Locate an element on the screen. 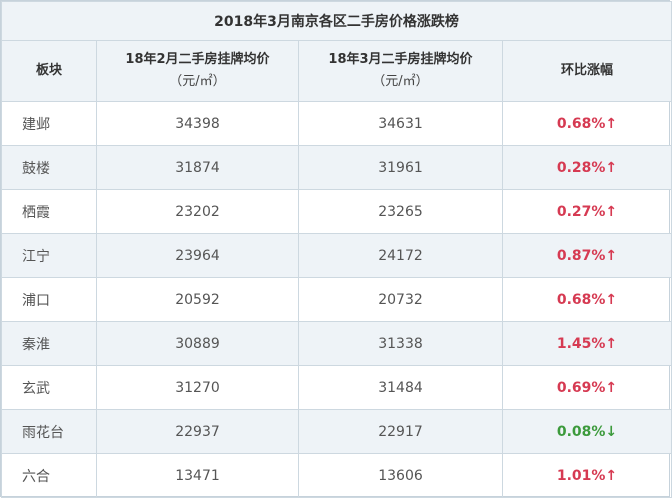  district-cell: 秦淮 is located at coordinates (49, 343).